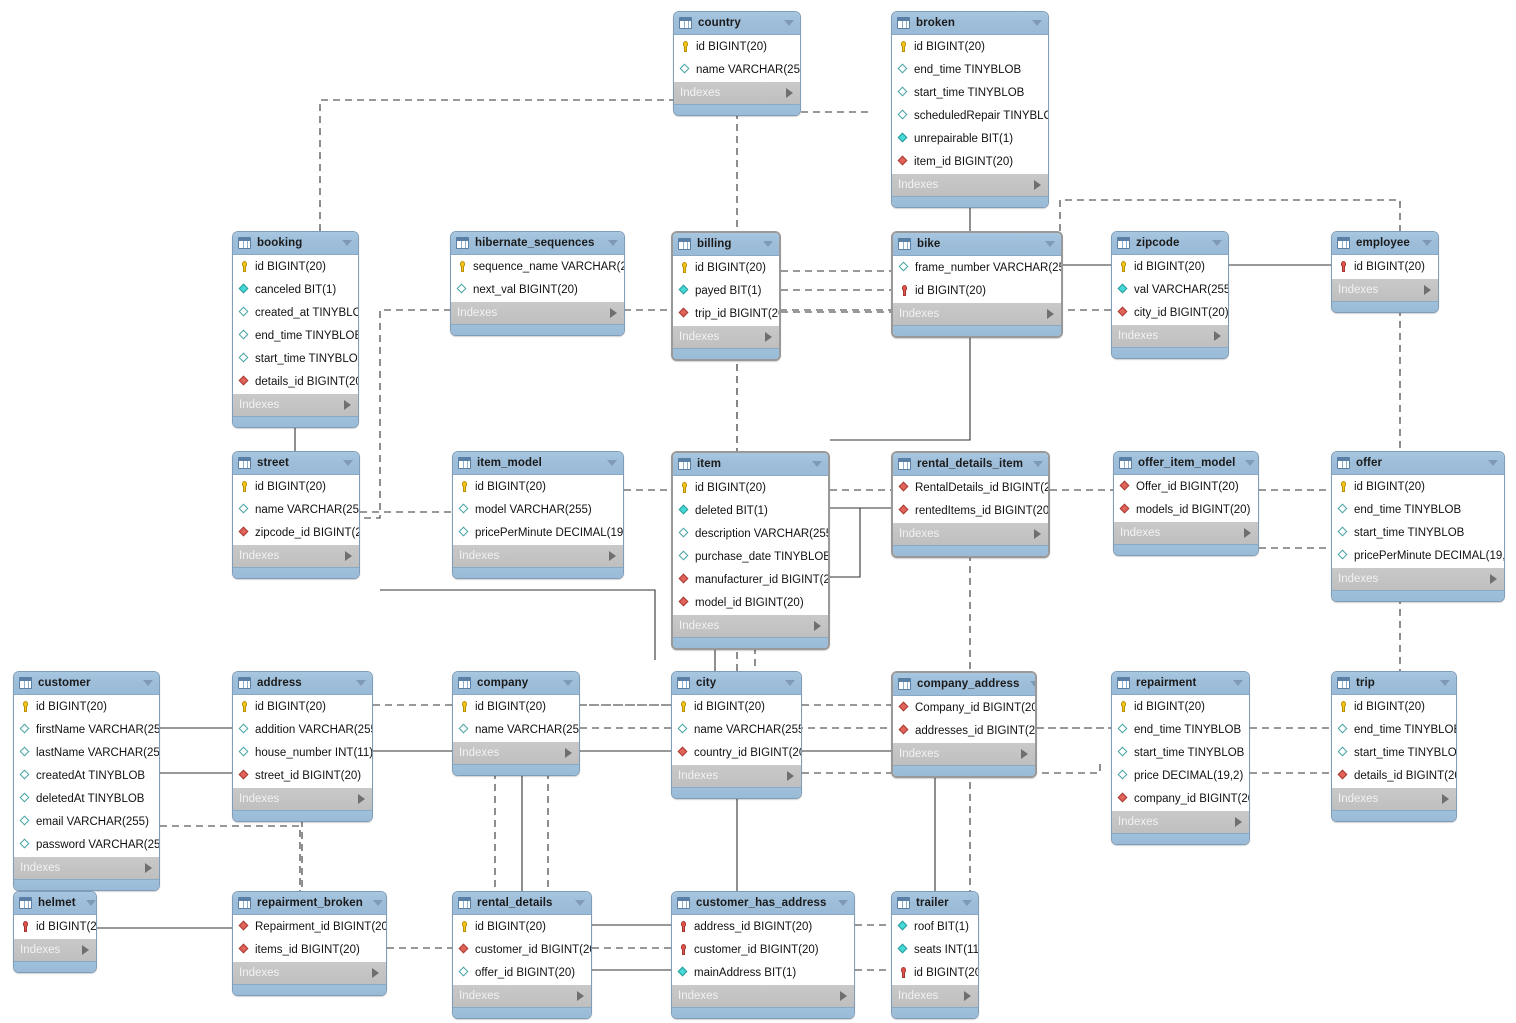  Describe the element at coordinates (309, 926) in the screenshot. I see `column-row: Repairment_id BIGINT(20)` at that location.